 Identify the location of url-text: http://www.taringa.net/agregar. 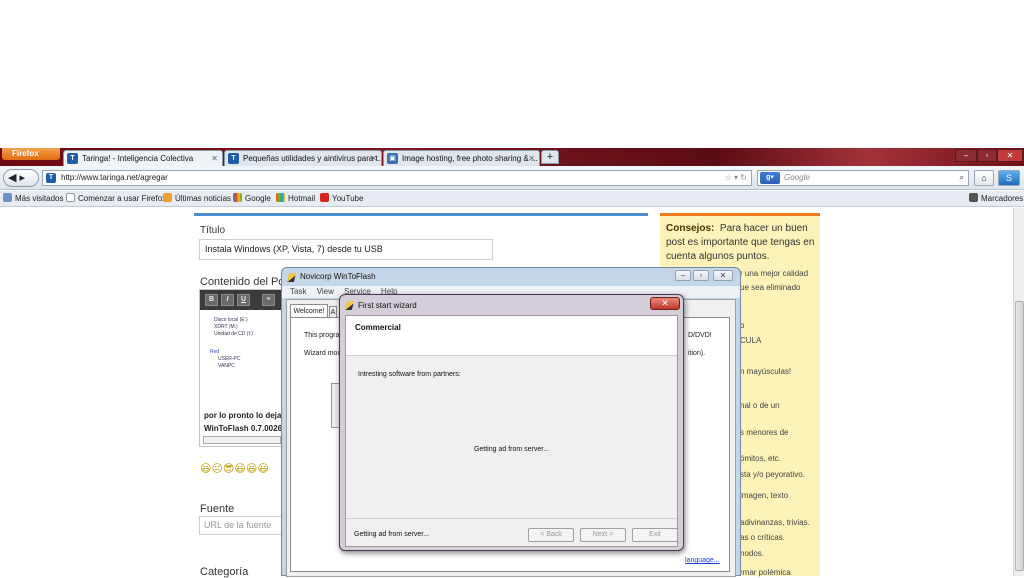
(114, 177).